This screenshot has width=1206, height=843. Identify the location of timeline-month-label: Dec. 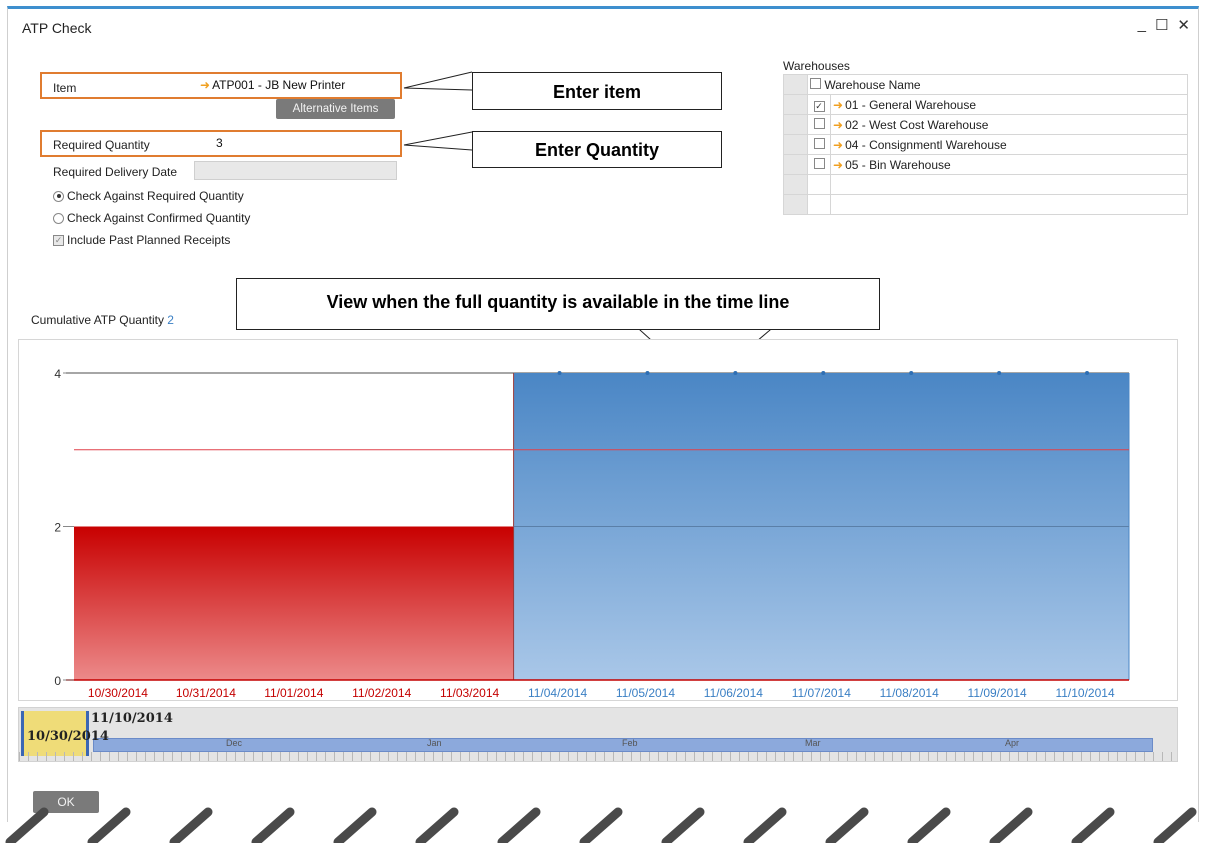
(234, 743).